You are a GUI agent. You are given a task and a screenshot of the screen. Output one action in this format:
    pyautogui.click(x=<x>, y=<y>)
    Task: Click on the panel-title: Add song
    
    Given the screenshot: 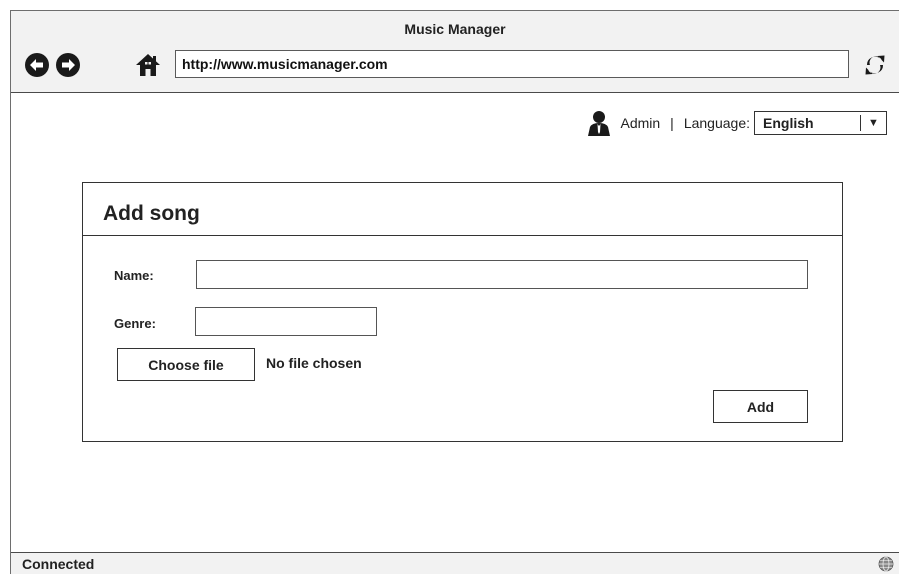 What is the action you would take?
    pyautogui.click(x=462, y=209)
    